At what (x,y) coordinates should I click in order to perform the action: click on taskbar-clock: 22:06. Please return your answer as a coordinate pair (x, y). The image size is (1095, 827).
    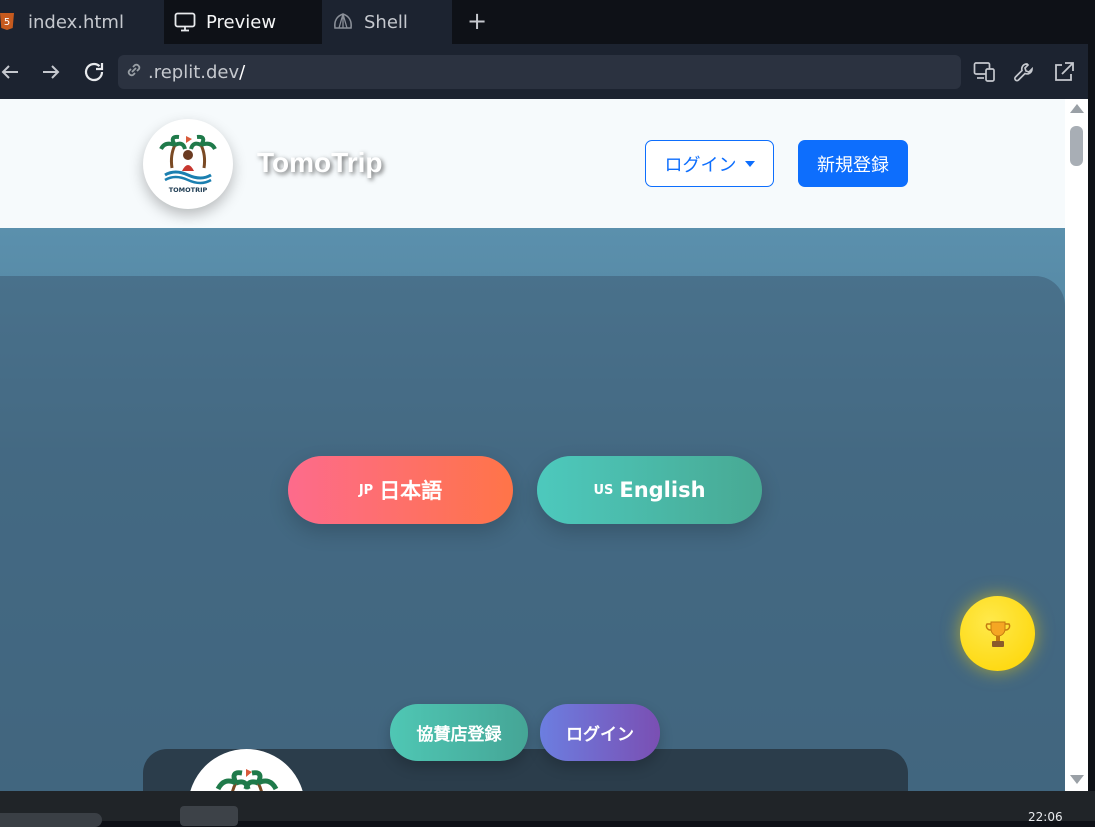
    Looking at the image, I should click on (1045, 817).